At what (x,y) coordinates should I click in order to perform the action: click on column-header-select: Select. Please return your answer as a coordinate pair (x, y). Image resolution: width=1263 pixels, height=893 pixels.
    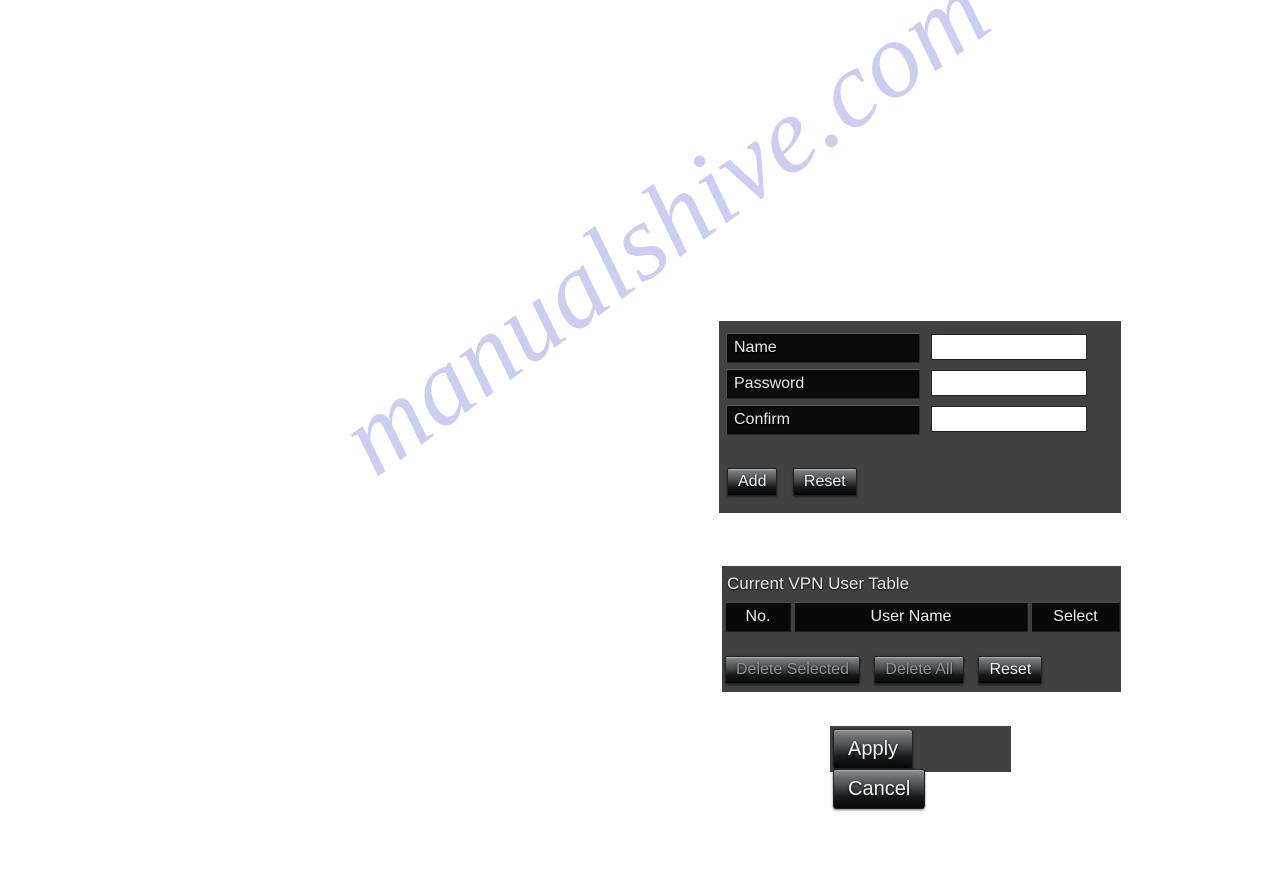
    Looking at the image, I should click on (1075, 617).